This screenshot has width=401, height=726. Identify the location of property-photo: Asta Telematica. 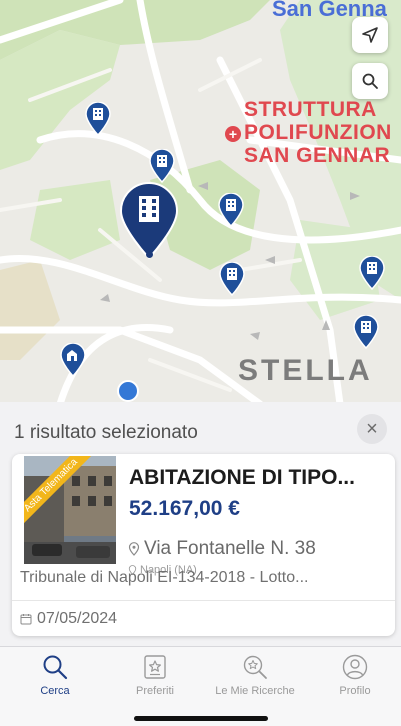
(70, 510).